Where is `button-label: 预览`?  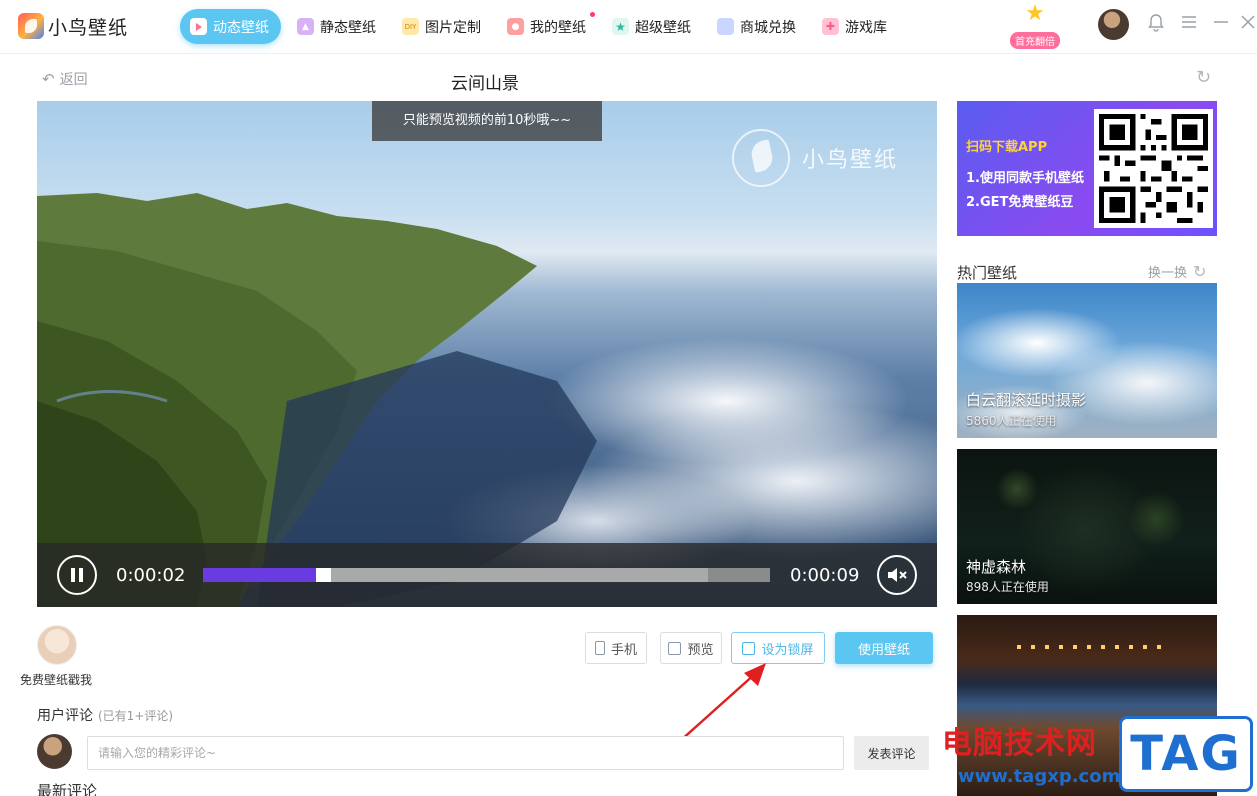 button-label: 预览 is located at coordinates (700, 650).